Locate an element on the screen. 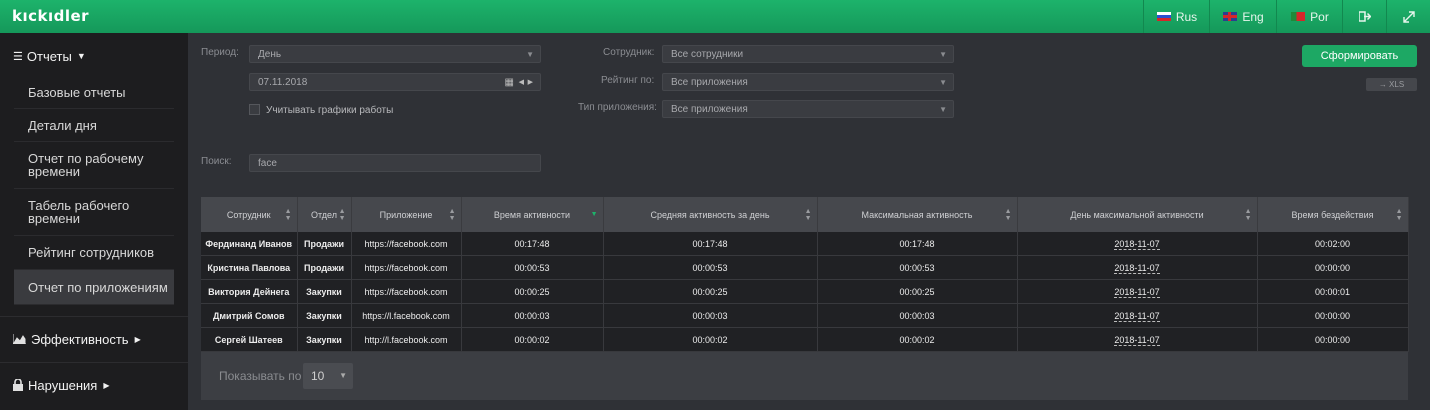 The width and height of the screenshot is (1430, 410). generate-report-button: Сформировать is located at coordinates (1359, 56).